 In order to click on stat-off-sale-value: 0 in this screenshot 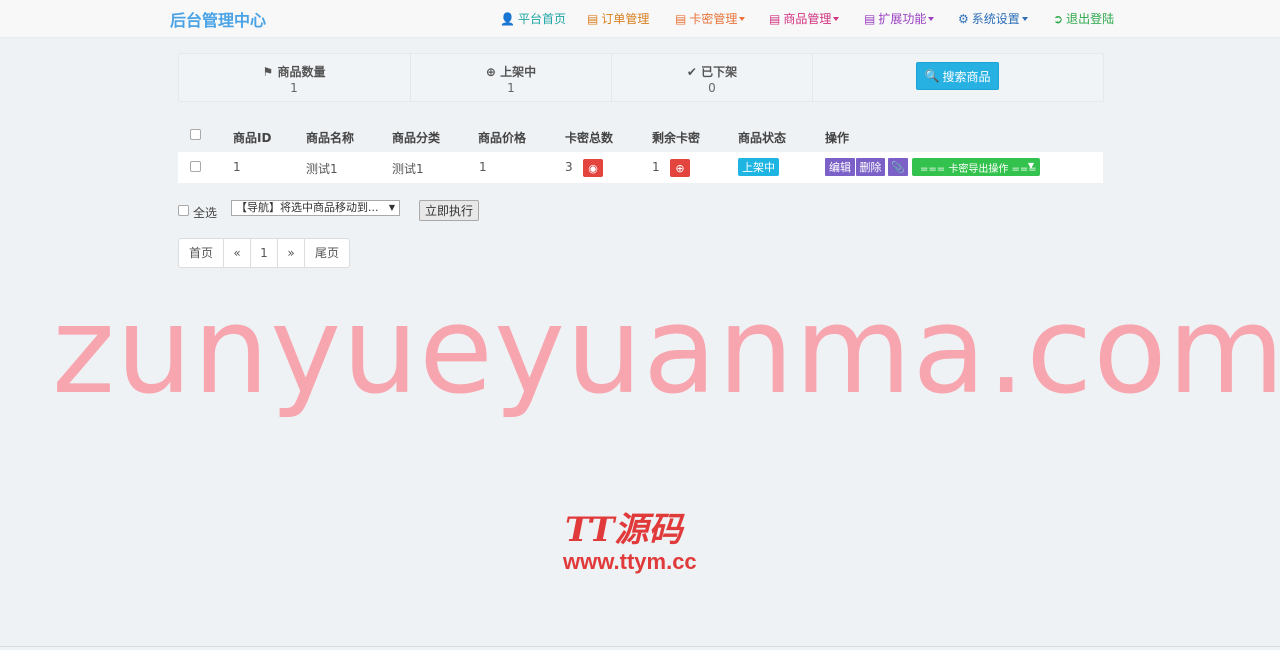, I will do `click(712, 88)`.